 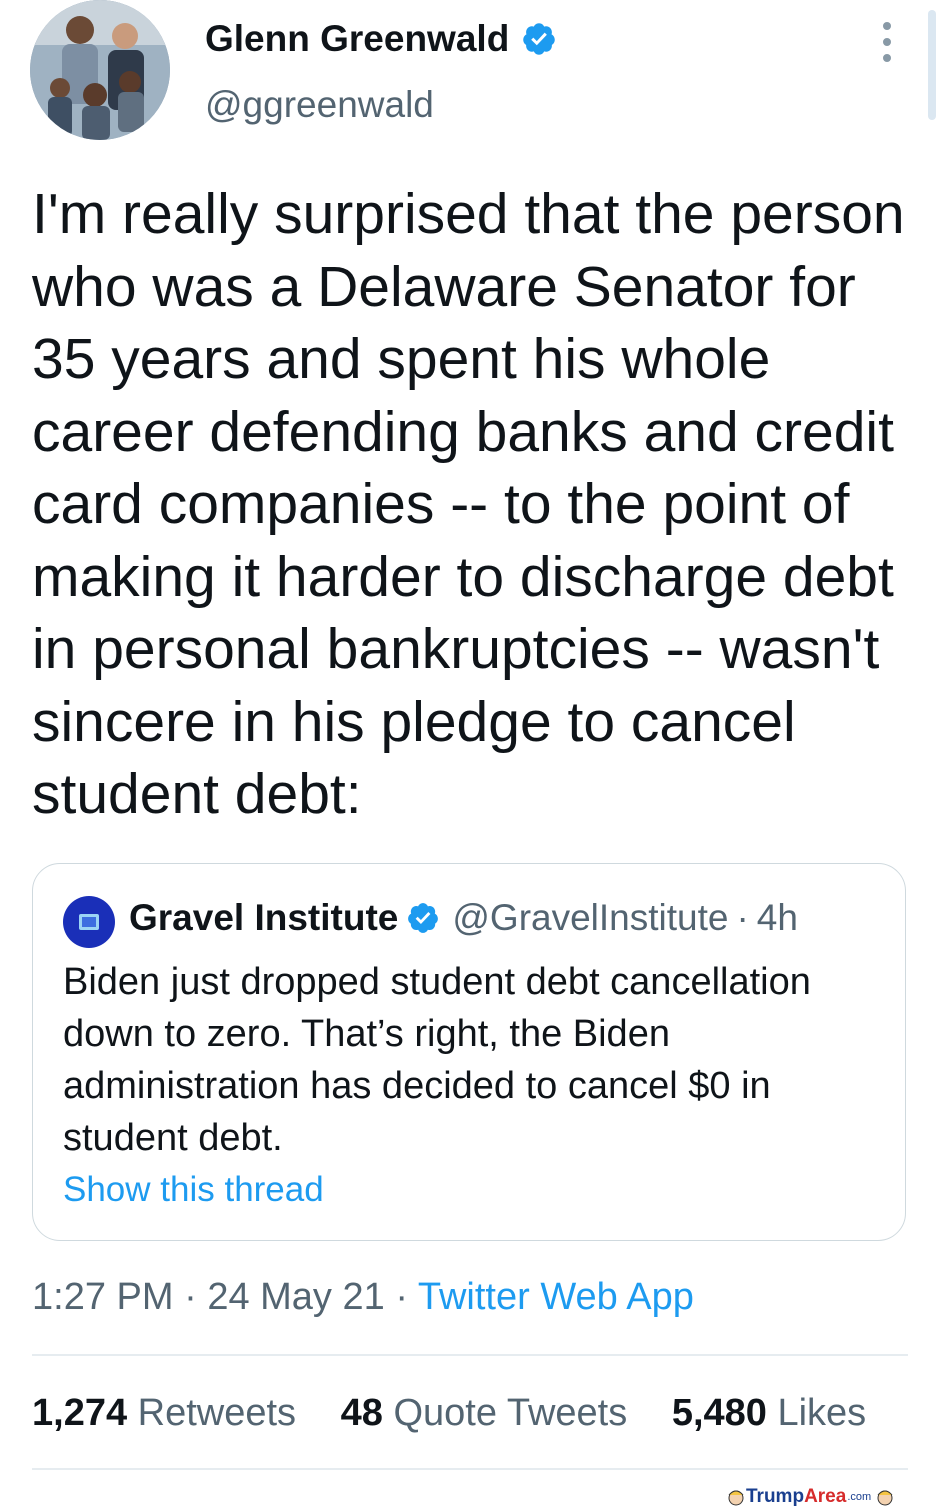 I want to click on quoted-author-avatar, so click(x=89, y=922).